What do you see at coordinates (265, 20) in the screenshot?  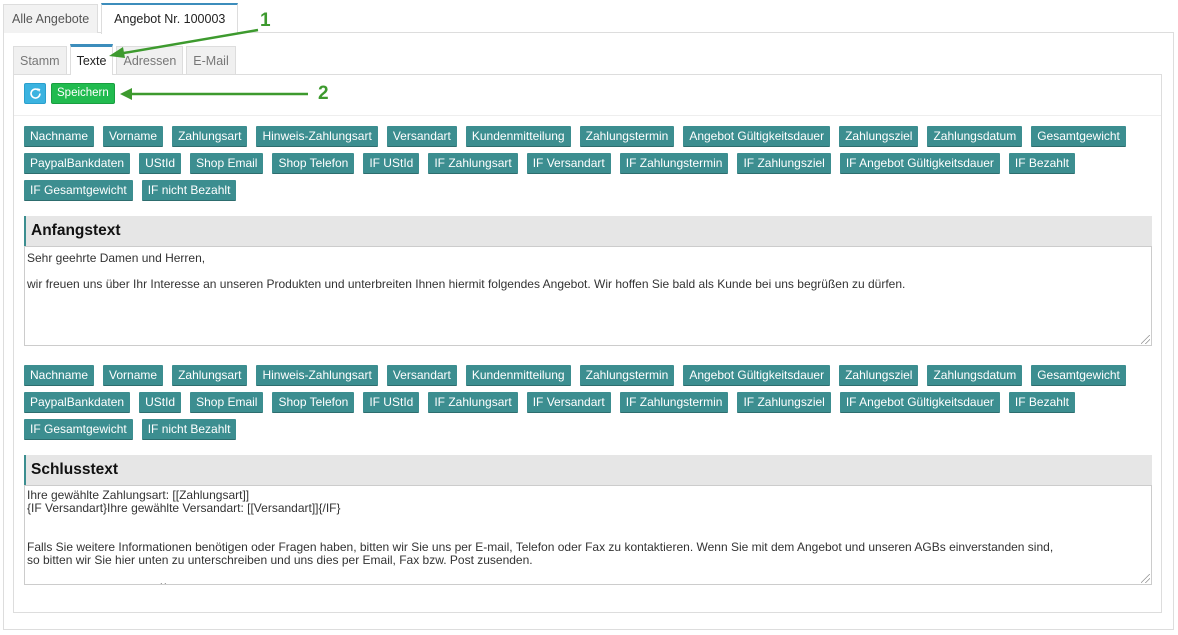 I see `annotation-label-1: 1` at bounding box center [265, 20].